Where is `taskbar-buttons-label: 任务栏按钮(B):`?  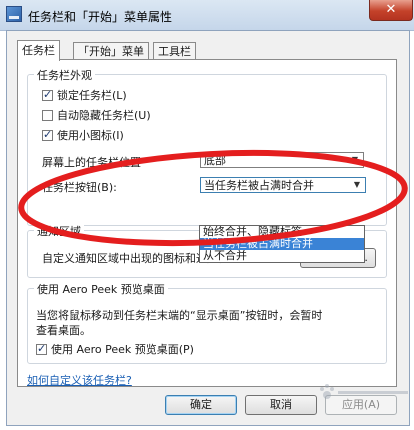
taskbar-buttons-label: 任务栏按钮(B): is located at coordinates (79, 187).